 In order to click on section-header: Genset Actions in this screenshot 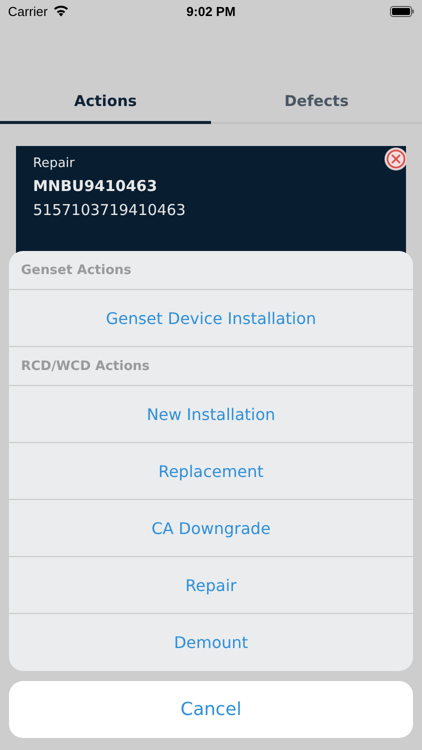, I will do `click(211, 270)`.